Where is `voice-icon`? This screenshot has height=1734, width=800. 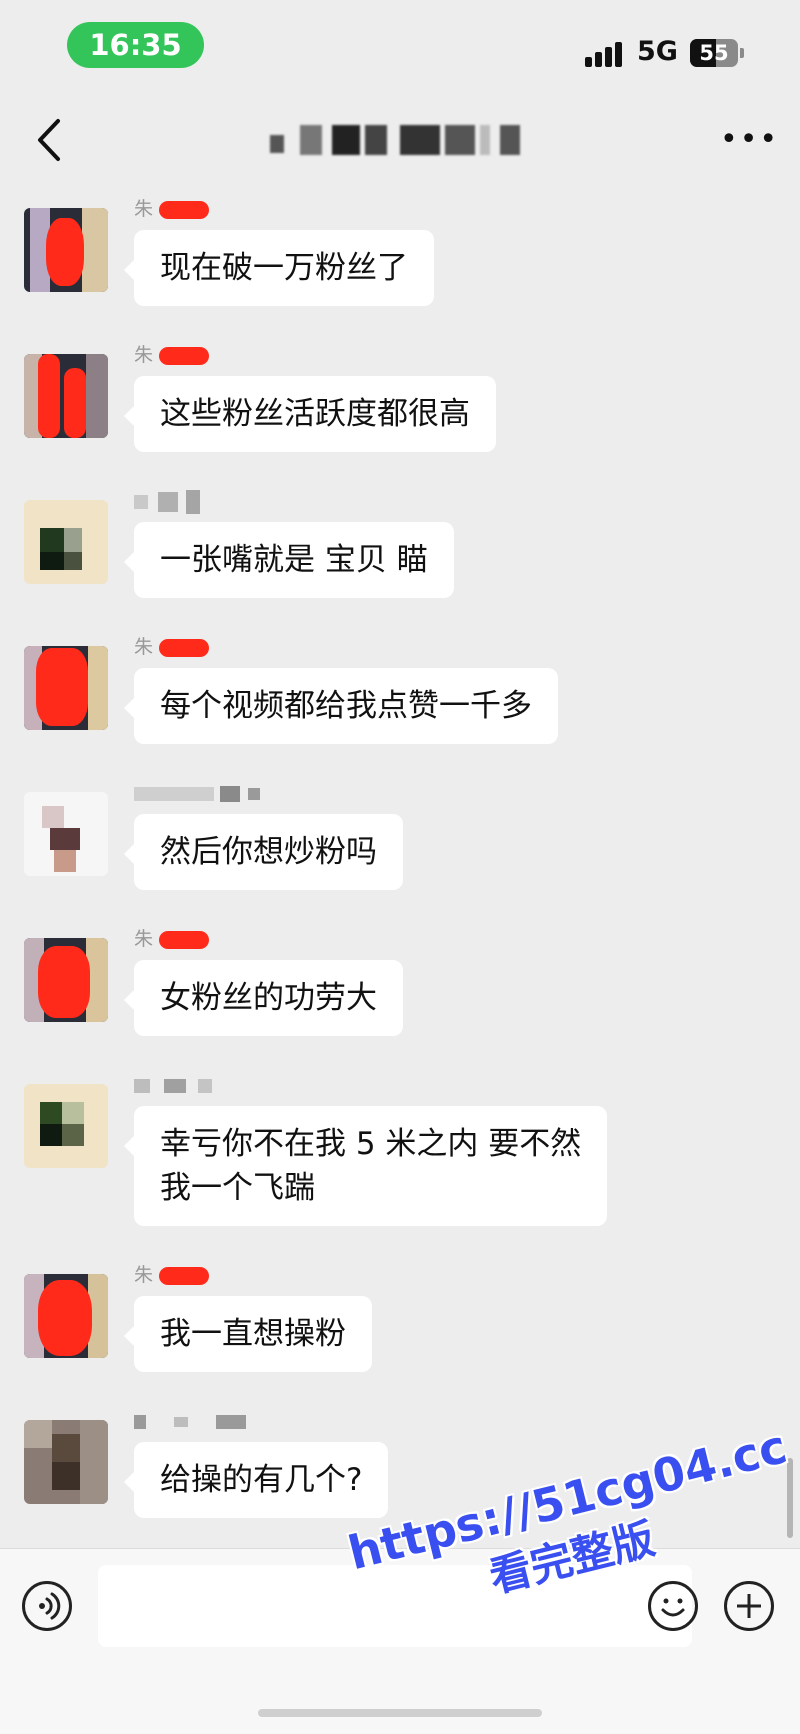 voice-icon is located at coordinates (50, 1606).